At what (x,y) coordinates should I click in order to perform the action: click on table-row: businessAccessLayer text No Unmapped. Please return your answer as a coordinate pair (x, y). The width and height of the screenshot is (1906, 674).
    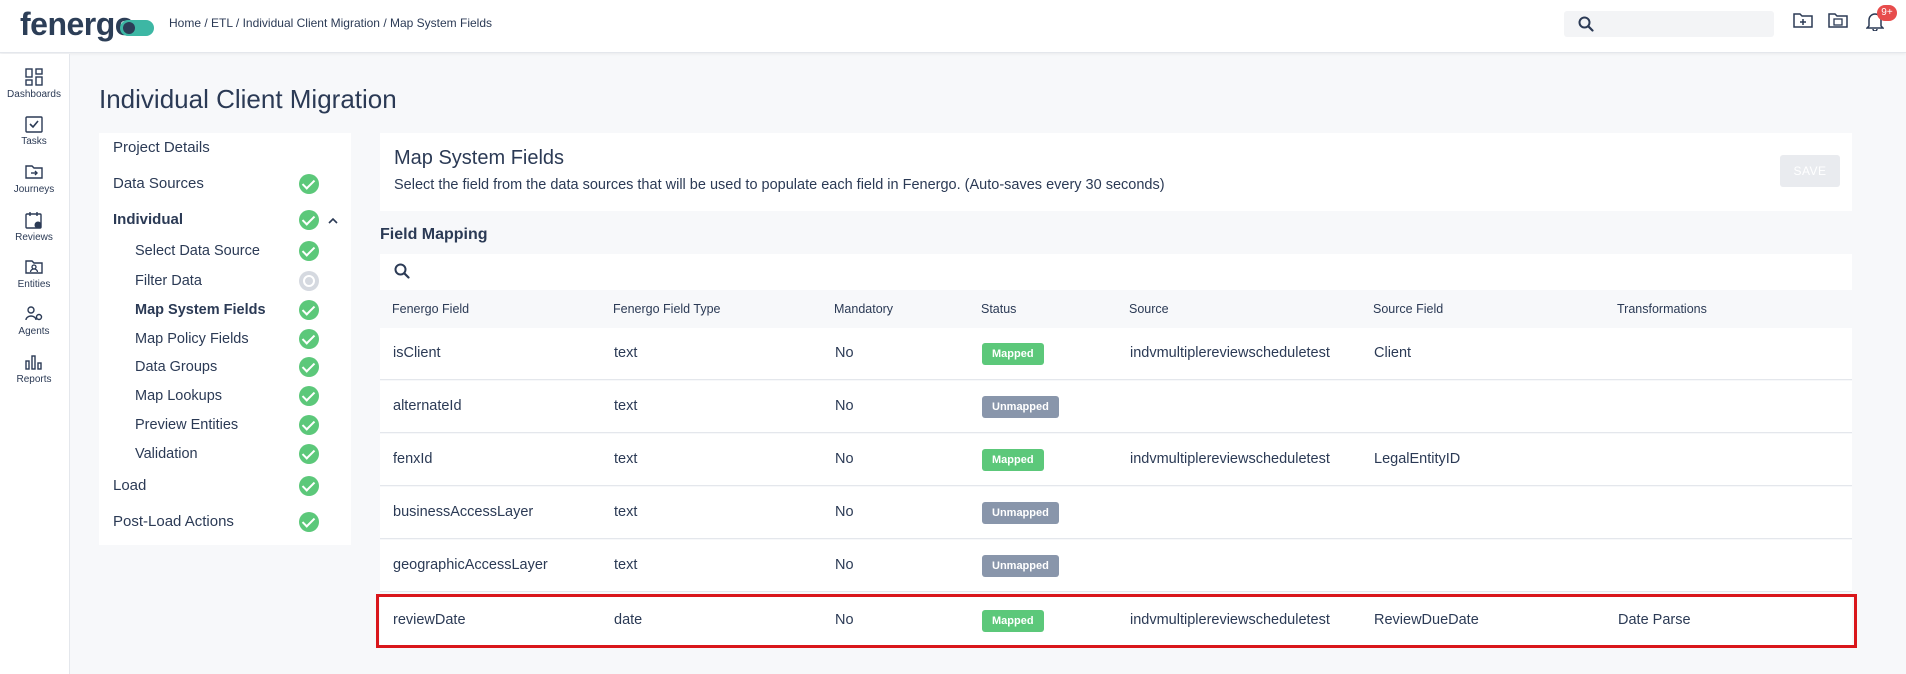
    Looking at the image, I should click on (1116, 513).